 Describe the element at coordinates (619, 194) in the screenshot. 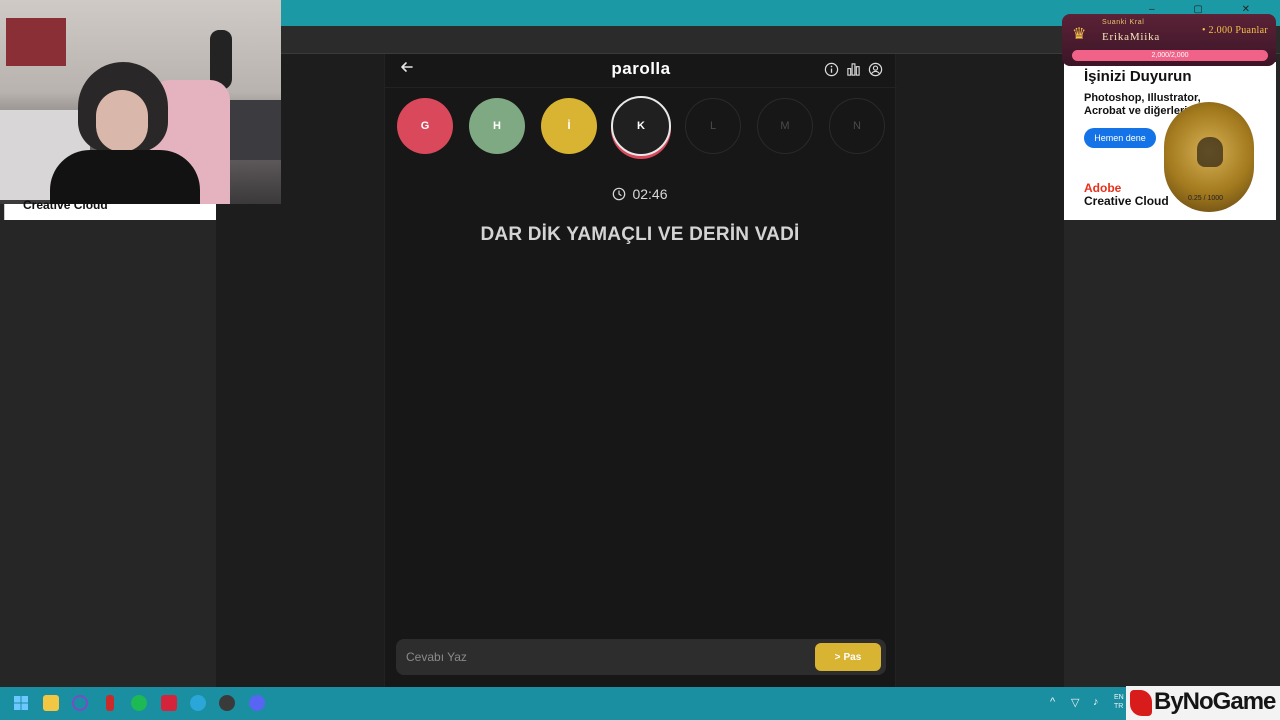

I see `clock-icon` at that location.